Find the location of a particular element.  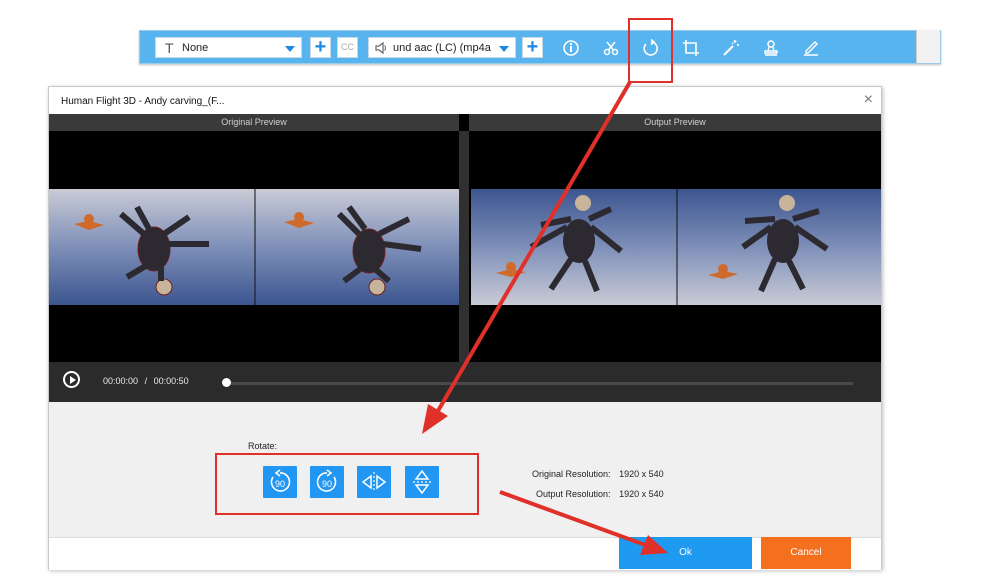

rotate-right-90-button: 90 is located at coordinates (327, 482).